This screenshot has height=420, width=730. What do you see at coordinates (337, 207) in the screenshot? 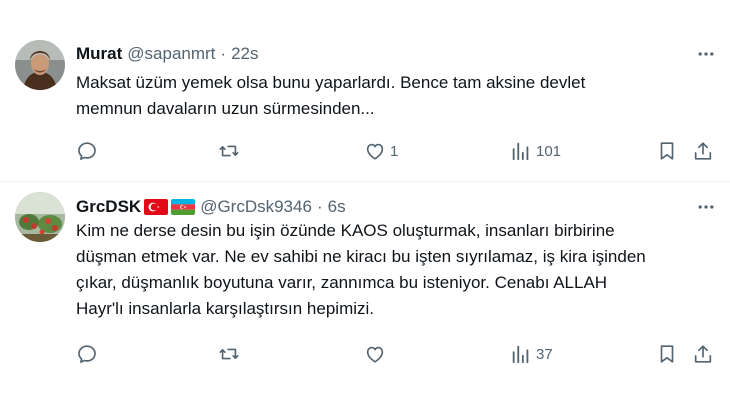
I see `timestamp: 6s` at bounding box center [337, 207].